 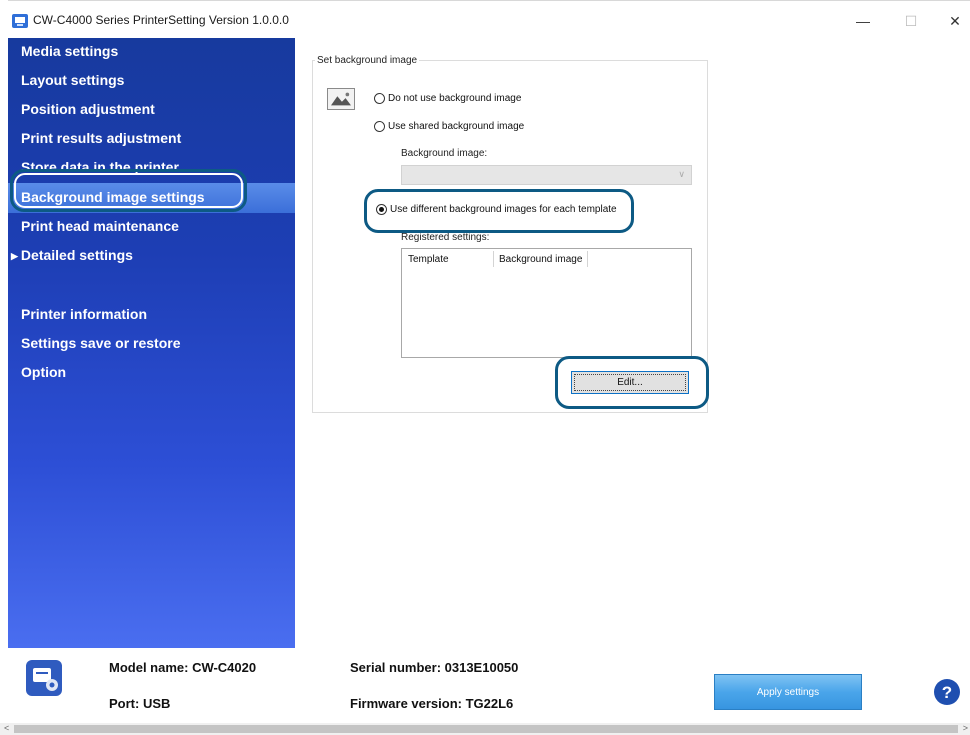 I want to click on sidebar-item-option: Option, so click(x=43, y=372).